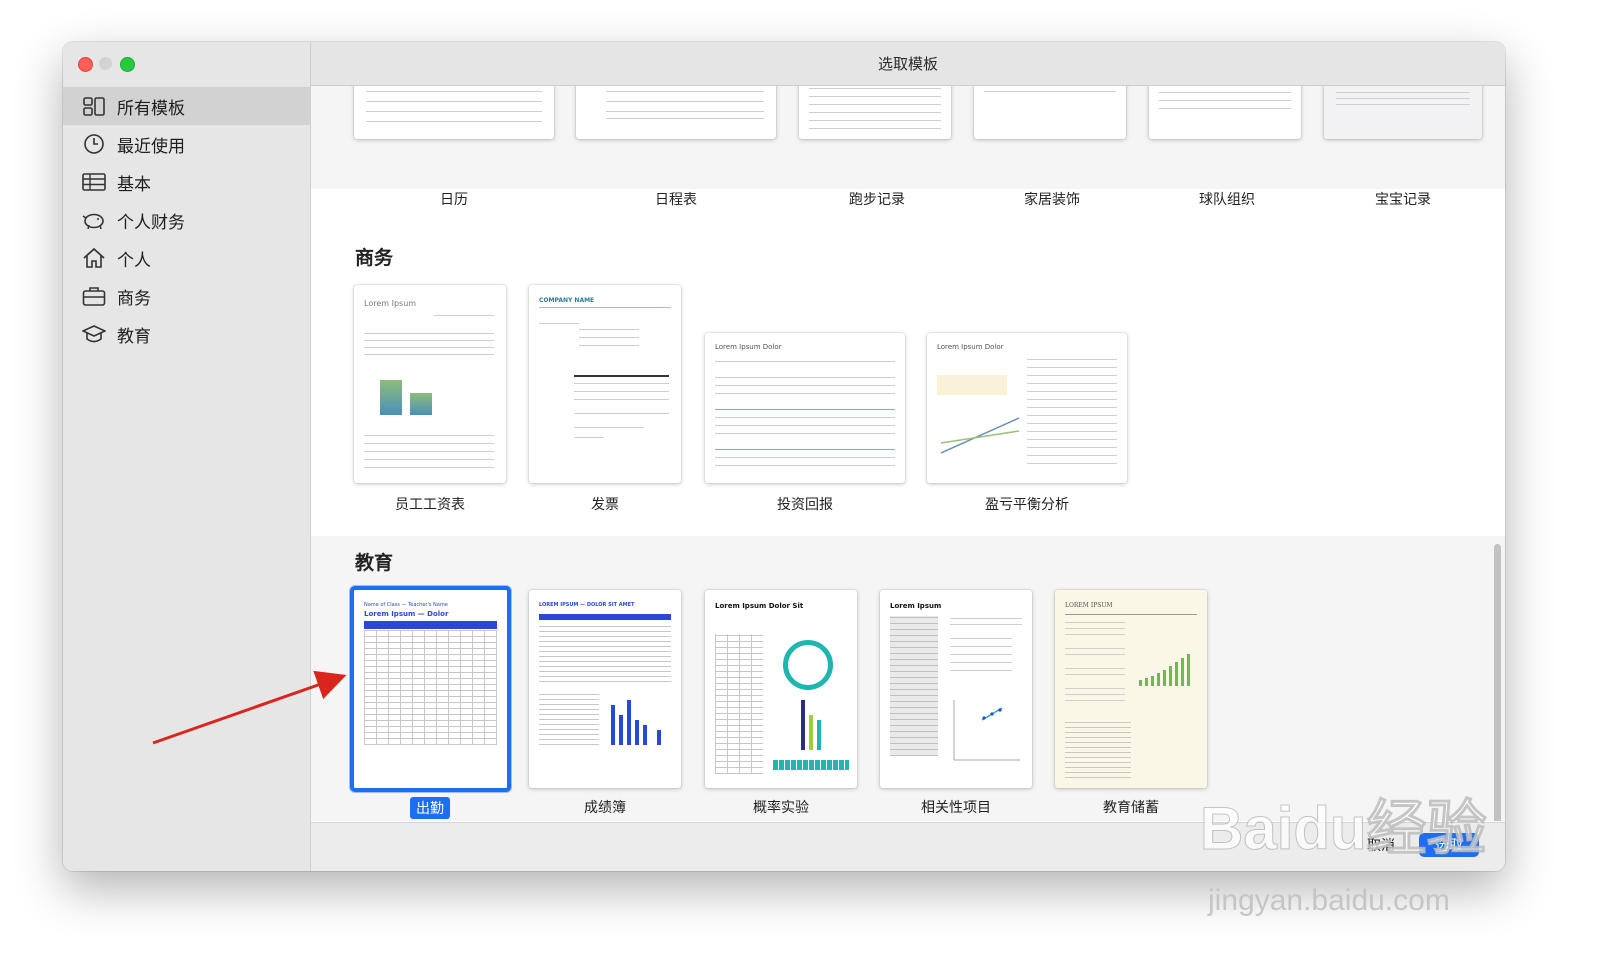 This screenshot has width=1600, height=974. What do you see at coordinates (908, 64) in the screenshot?
I see `window-title: 选取模板` at bounding box center [908, 64].